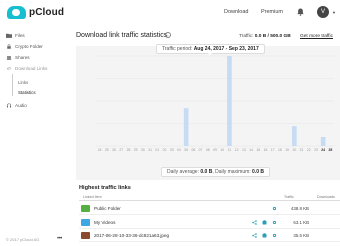  What do you see at coordinates (323, 12) in the screenshot?
I see `user-avatar: V` at bounding box center [323, 12].